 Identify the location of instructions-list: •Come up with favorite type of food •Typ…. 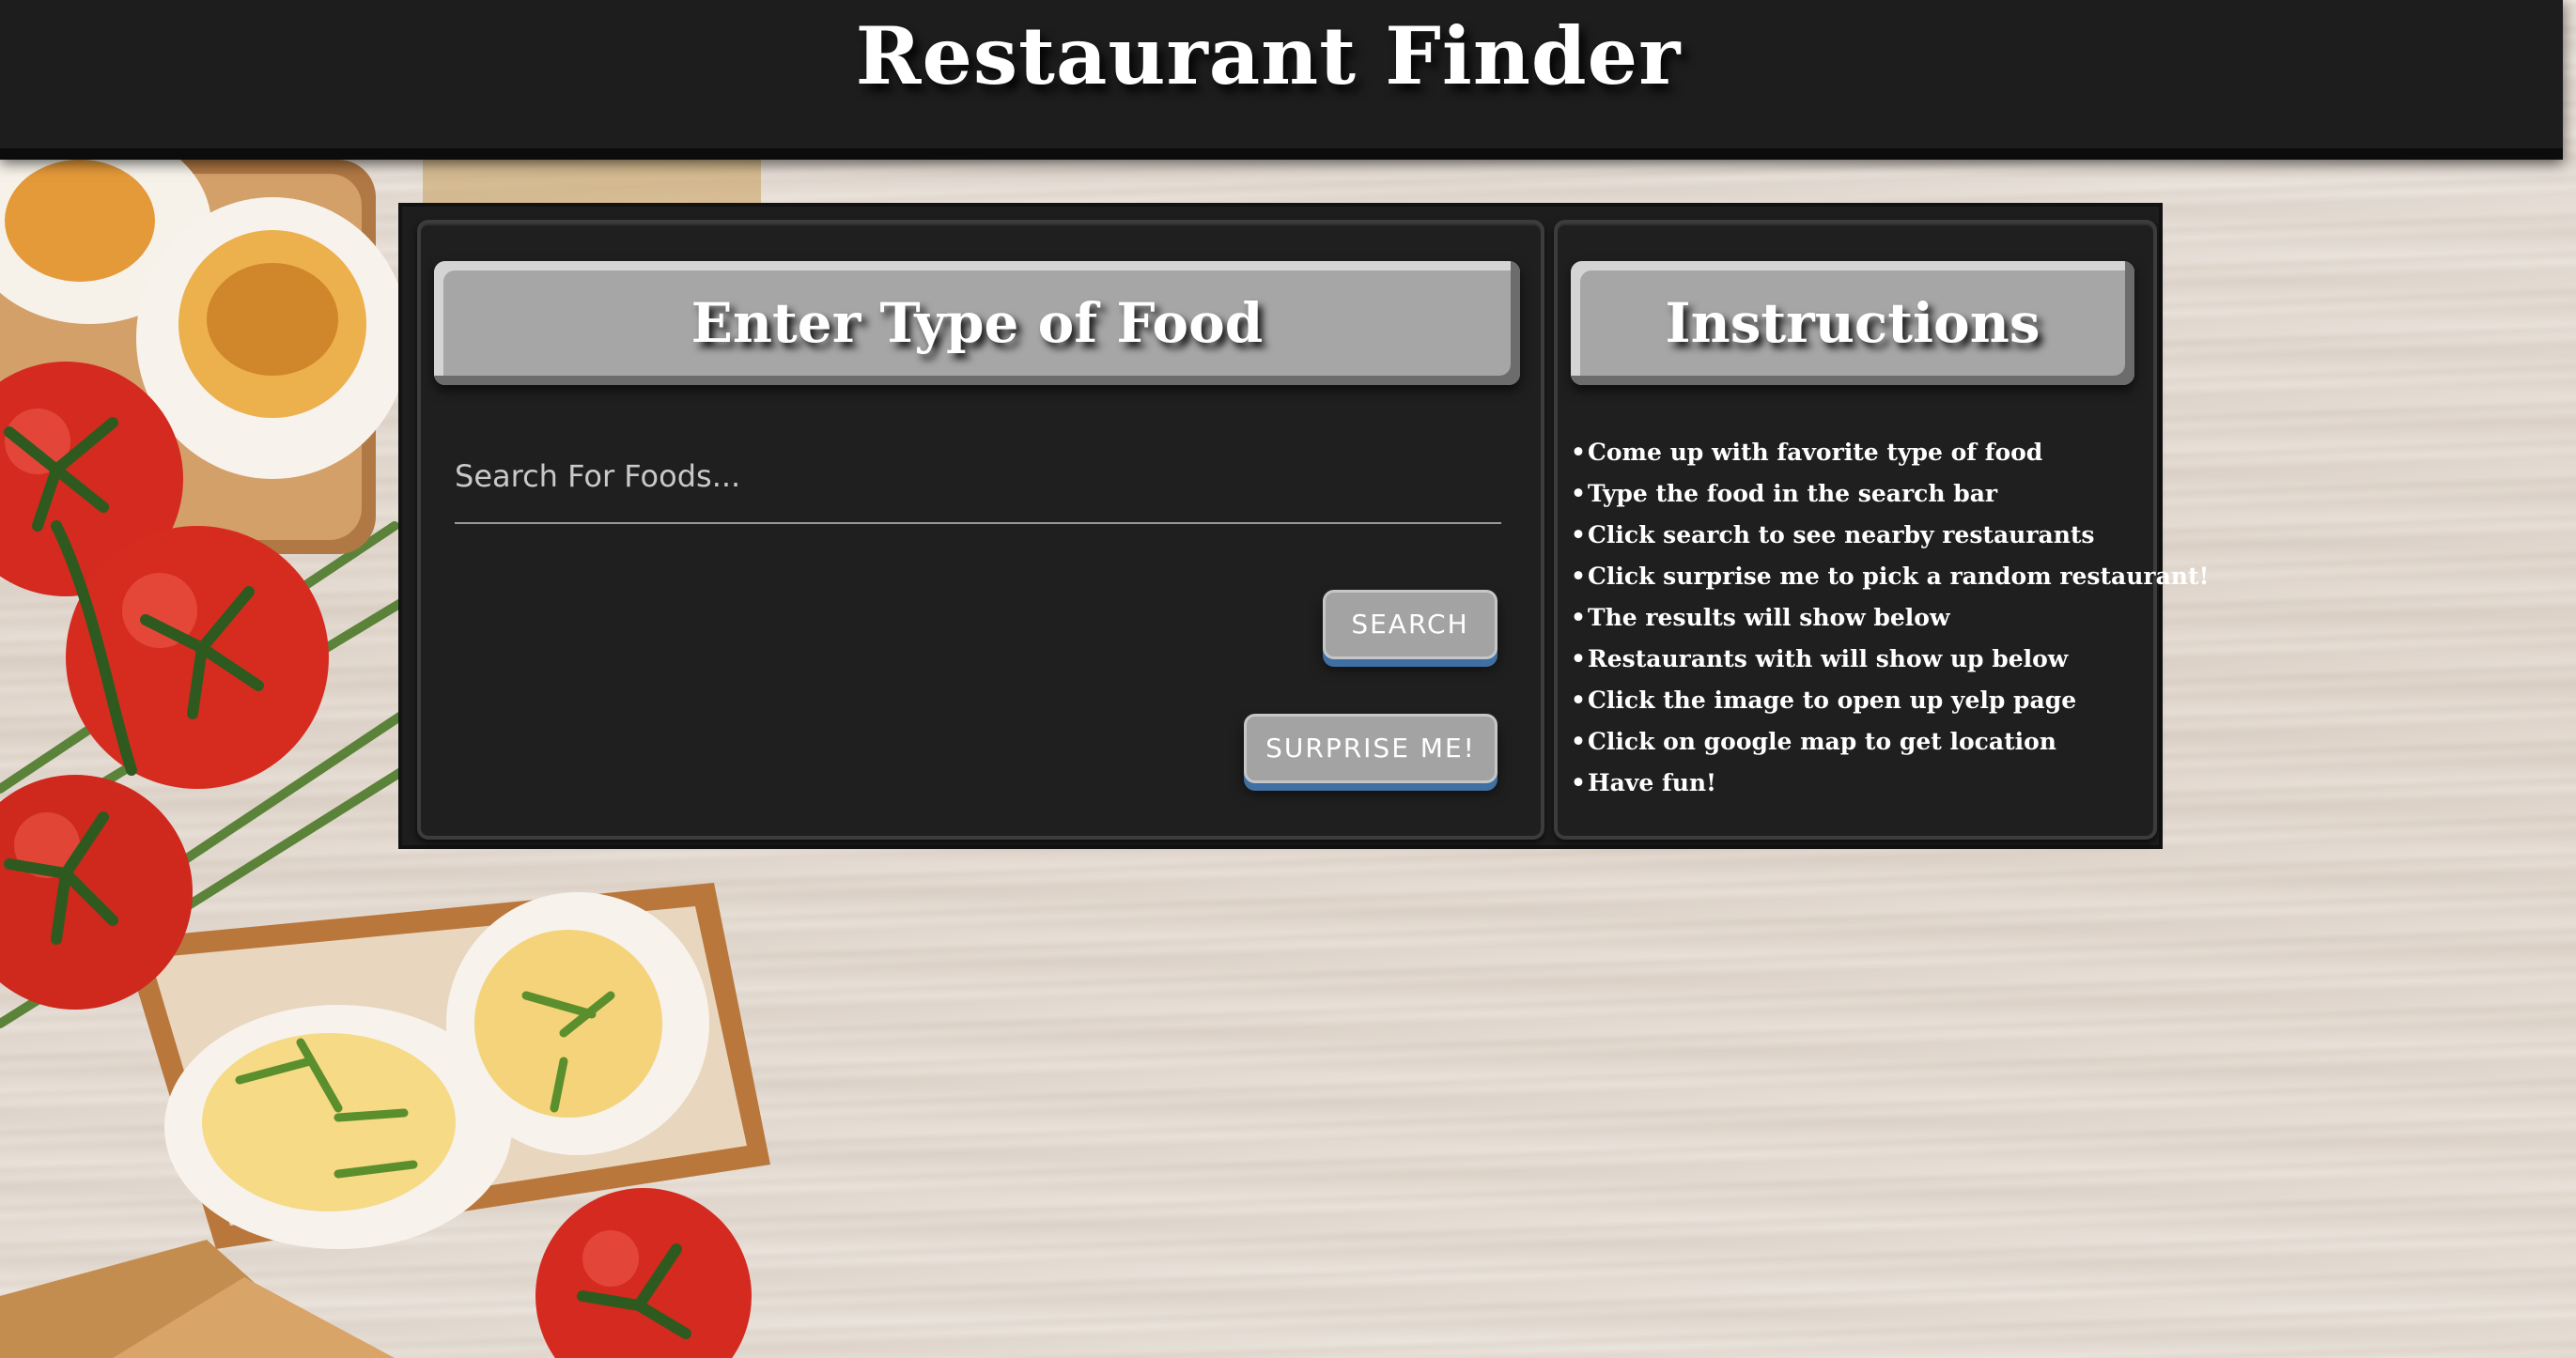
(1890, 618).